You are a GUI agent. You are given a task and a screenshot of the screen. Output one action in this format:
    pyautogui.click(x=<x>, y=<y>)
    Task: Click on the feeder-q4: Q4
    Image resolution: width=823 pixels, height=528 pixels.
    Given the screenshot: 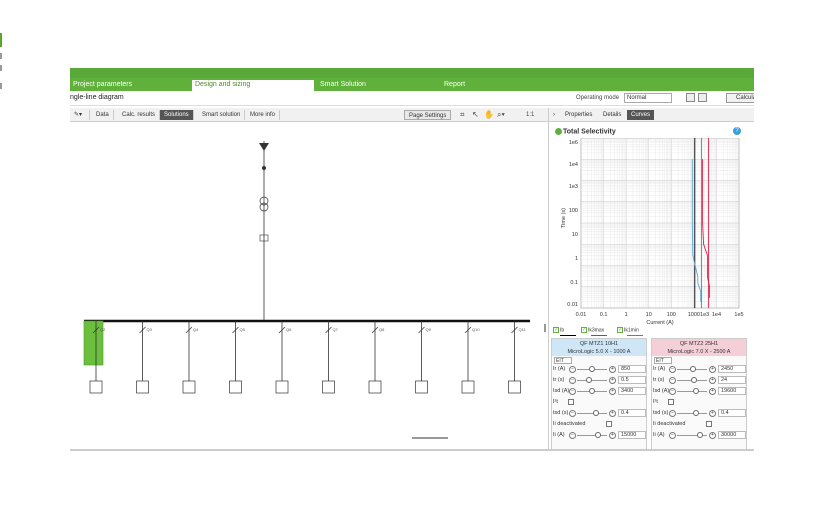 What is the action you would take?
    pyautogui.click(x=190, y=357)
    